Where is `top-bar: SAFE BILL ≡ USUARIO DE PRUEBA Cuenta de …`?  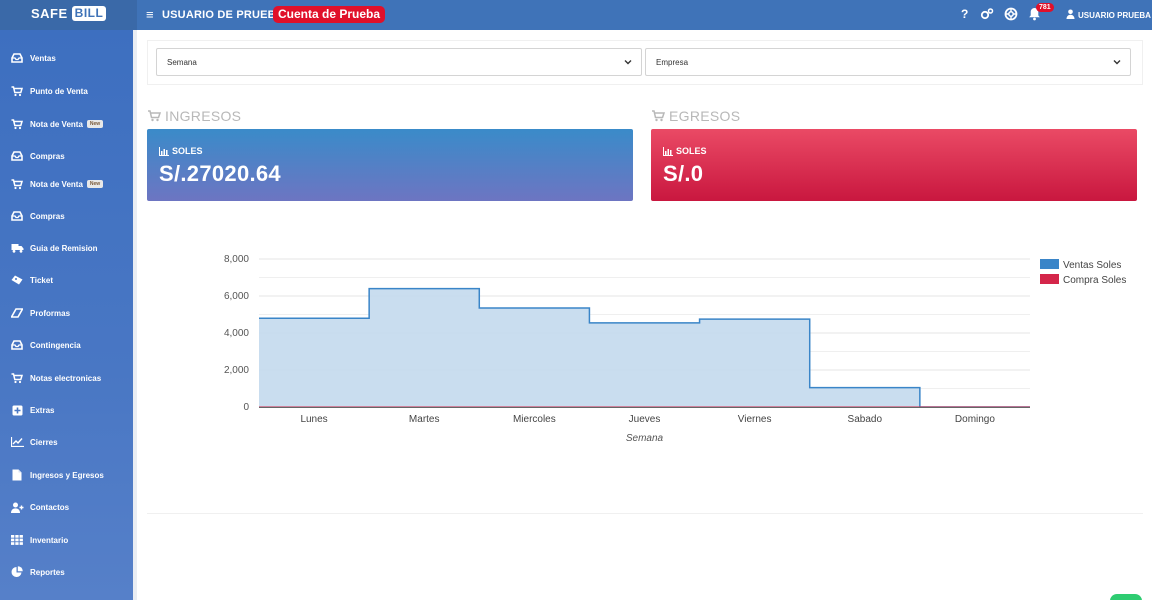 top-bar: SAFE BILL ≡ USUARIO DE PRUEBA Cuenta de … is located at coordinates (576, 15).